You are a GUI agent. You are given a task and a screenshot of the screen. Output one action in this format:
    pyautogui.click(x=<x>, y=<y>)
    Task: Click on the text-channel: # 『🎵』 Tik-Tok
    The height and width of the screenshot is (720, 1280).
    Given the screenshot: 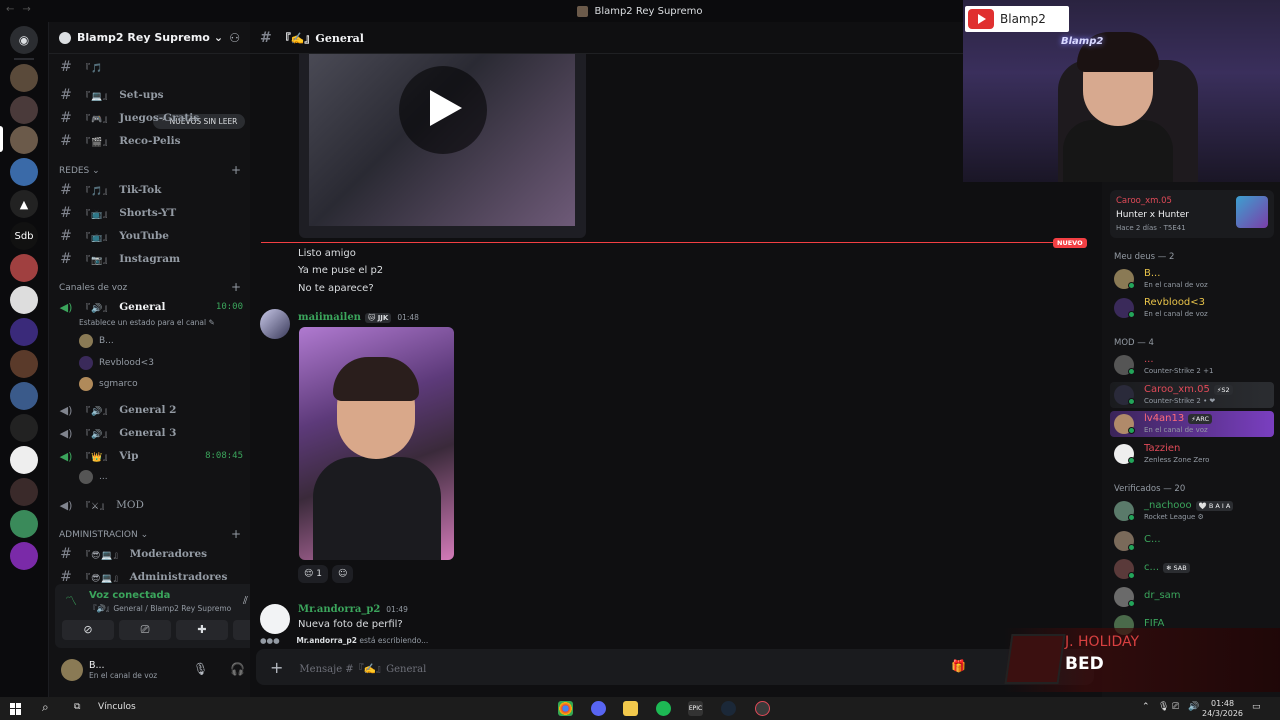 What is the action you would take?
    pyautogui.click(x=150, y=190)
    